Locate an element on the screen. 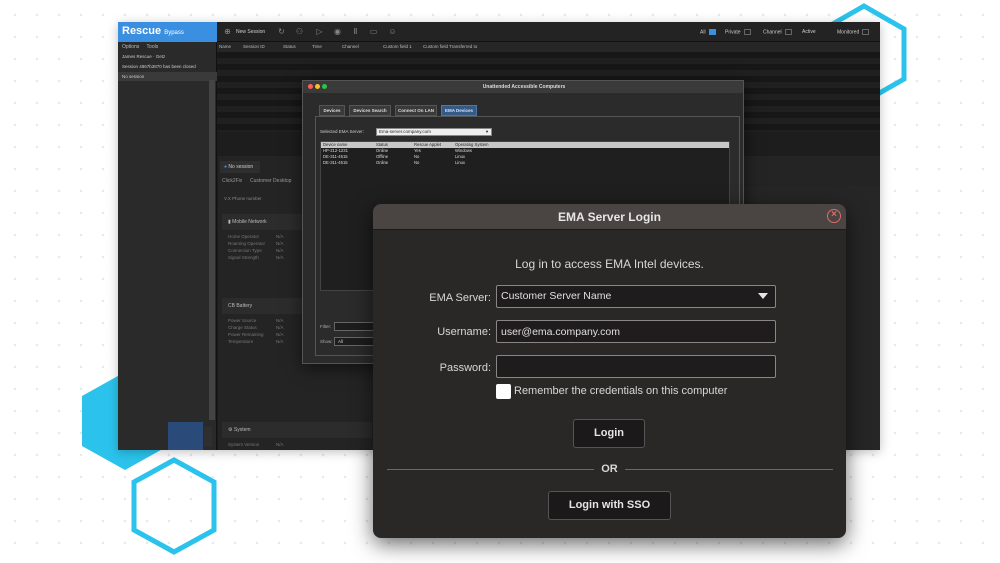  sidebar-menu: Options Tools is located at coordinates (167, 47).